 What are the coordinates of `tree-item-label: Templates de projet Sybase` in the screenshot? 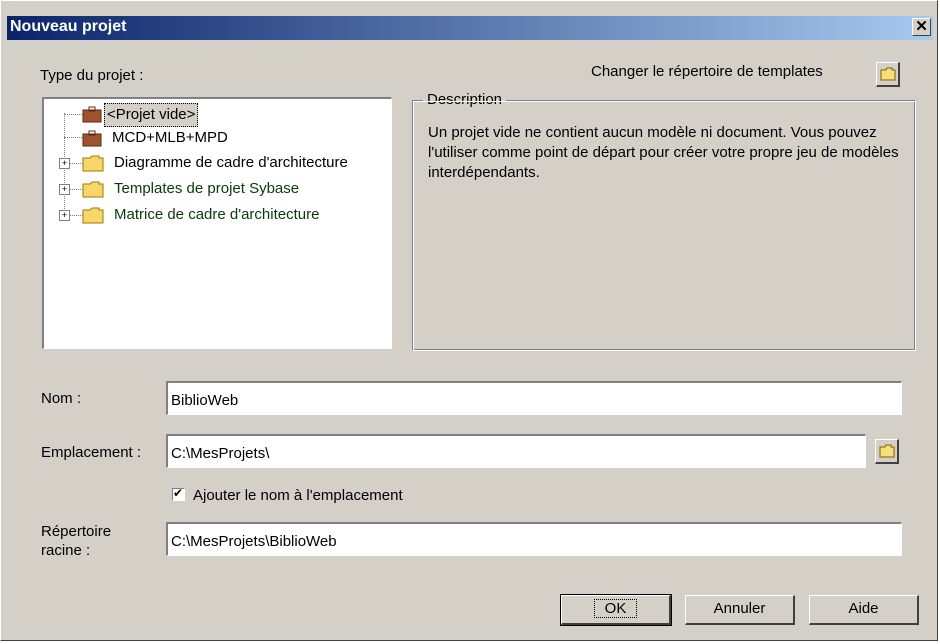 It's located at (207, 188).